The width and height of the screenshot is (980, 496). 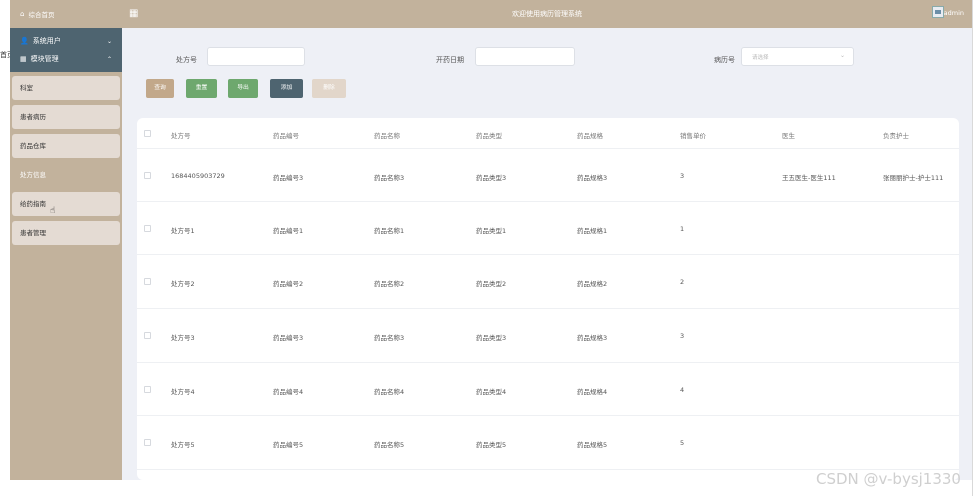 What do you see at coordinates (491, 445) in the screenshot?
I see `table-cell: 药品类型5` at bounding box center [491, 445].